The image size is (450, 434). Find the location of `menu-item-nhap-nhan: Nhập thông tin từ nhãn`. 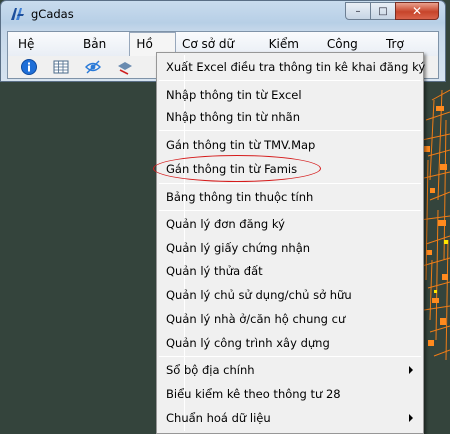

menu-item-nhap-nhan: Nhập thông tin từ nhãn is located at coordinates (233, 117).